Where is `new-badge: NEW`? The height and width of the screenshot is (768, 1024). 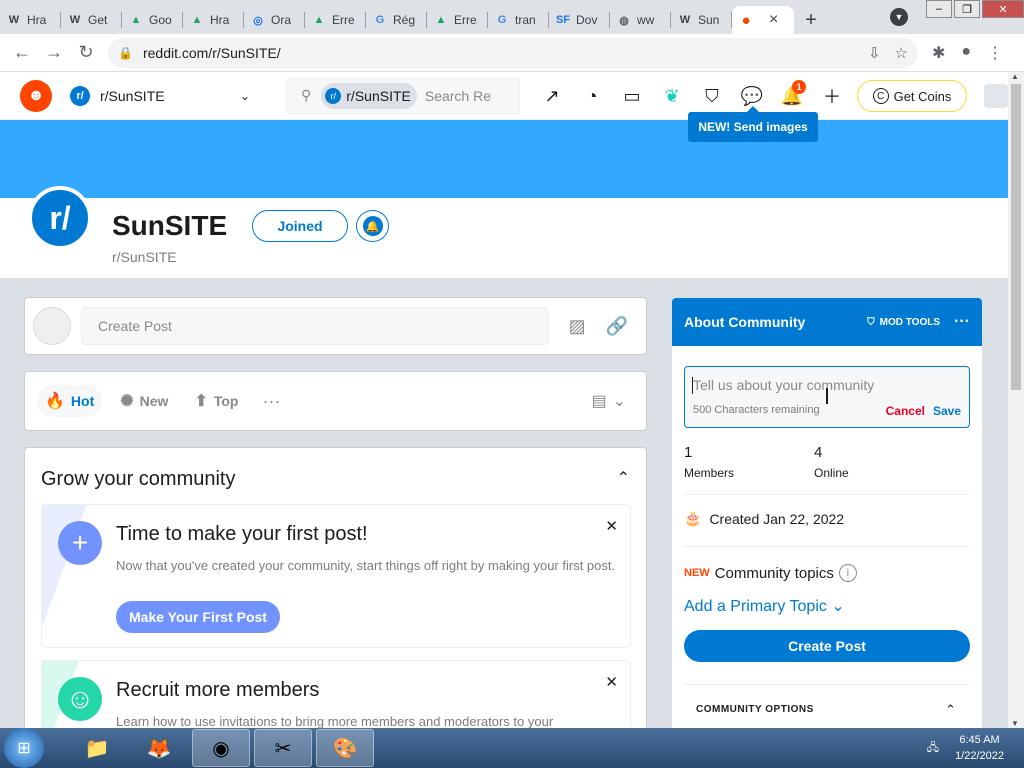
new-badge: NEW is located at coordinates (697, 573).